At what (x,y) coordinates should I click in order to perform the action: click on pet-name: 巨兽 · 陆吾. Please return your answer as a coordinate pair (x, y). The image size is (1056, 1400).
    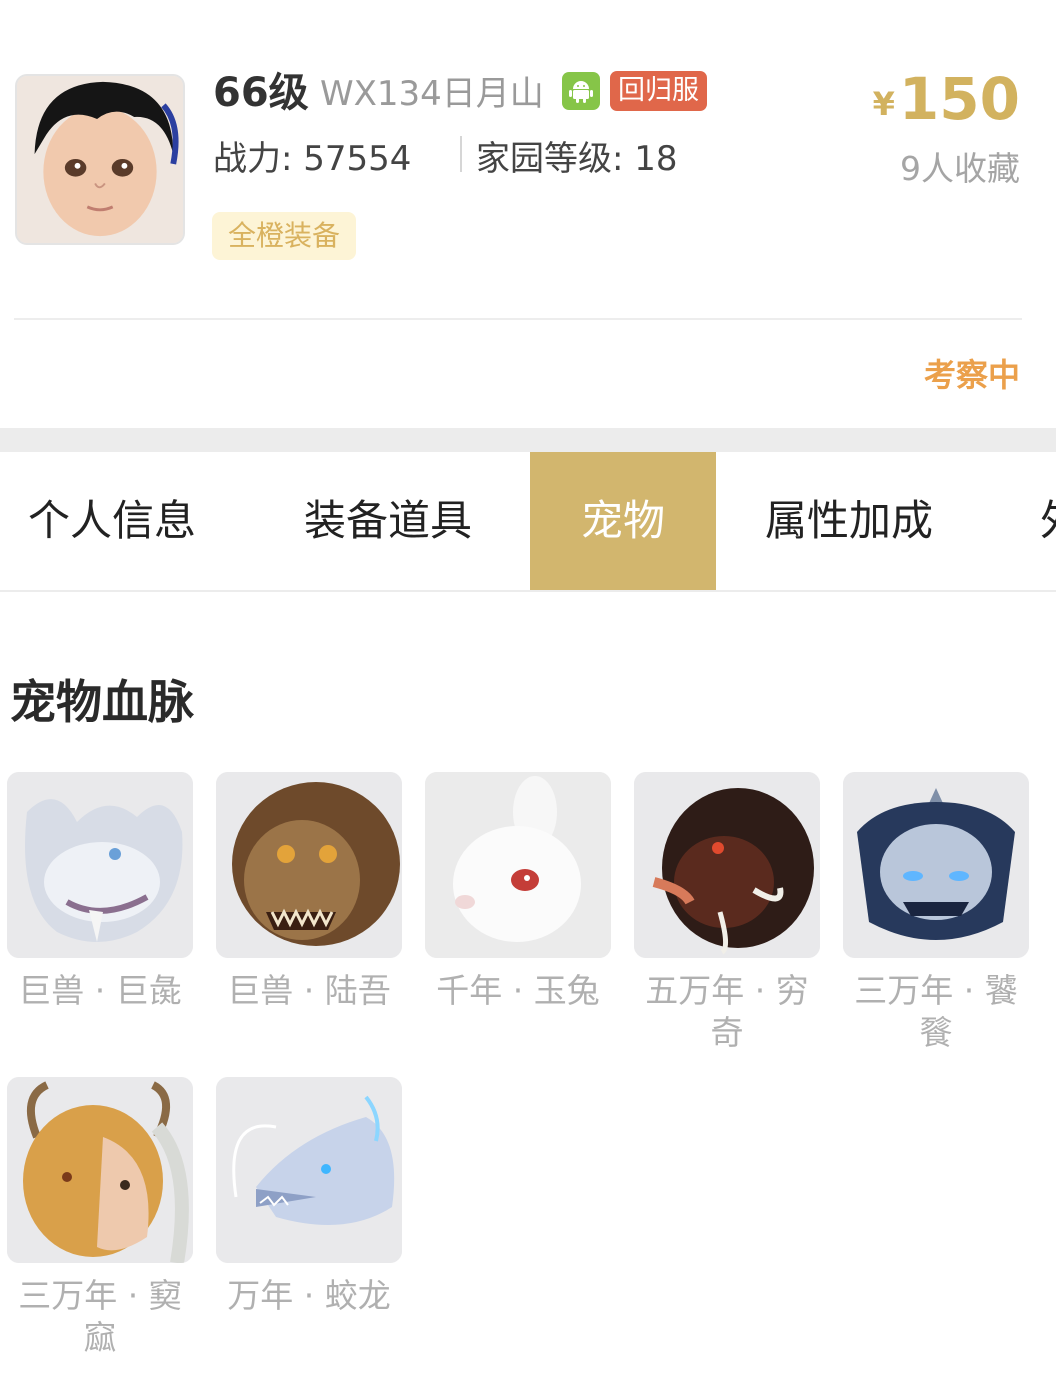
    Looking at the image, I should click on (309, 990).